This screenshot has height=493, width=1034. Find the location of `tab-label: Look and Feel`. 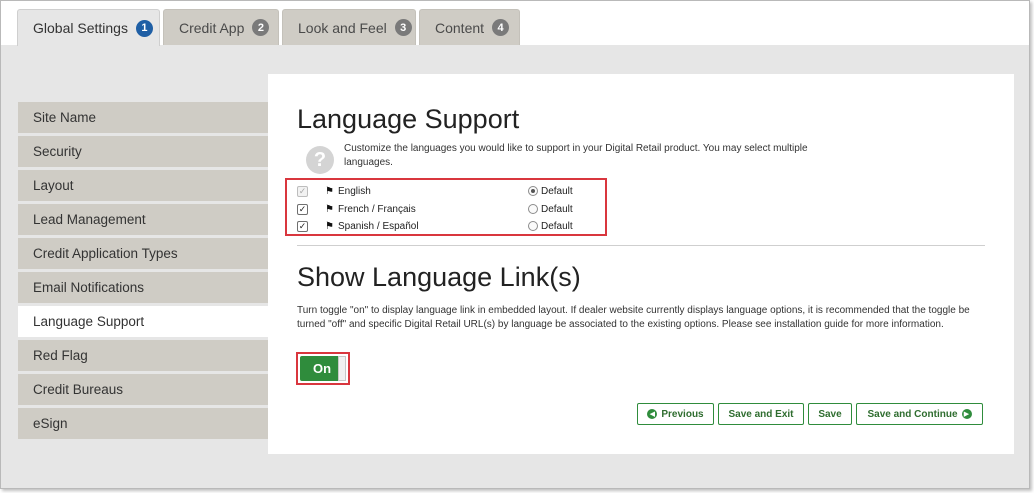

tab-label: Look and Feel is located at coordinates (342, 27).